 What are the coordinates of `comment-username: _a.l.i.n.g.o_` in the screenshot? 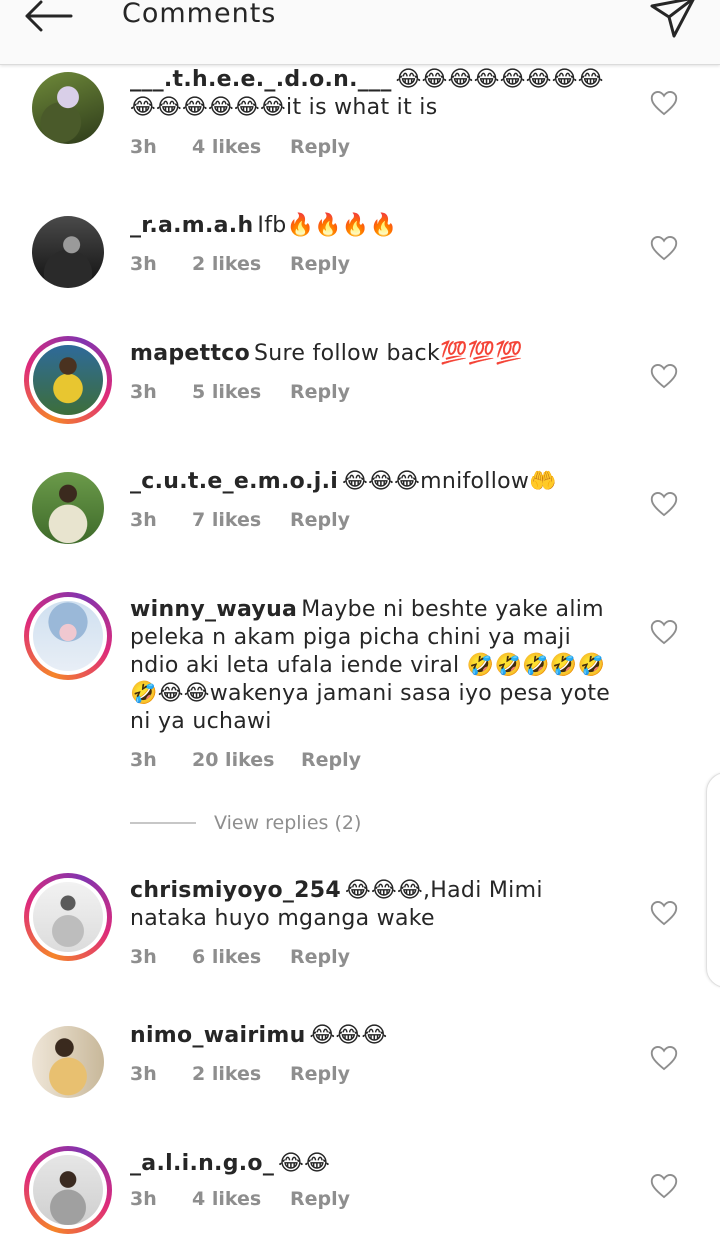 It's located at (202, 1163).